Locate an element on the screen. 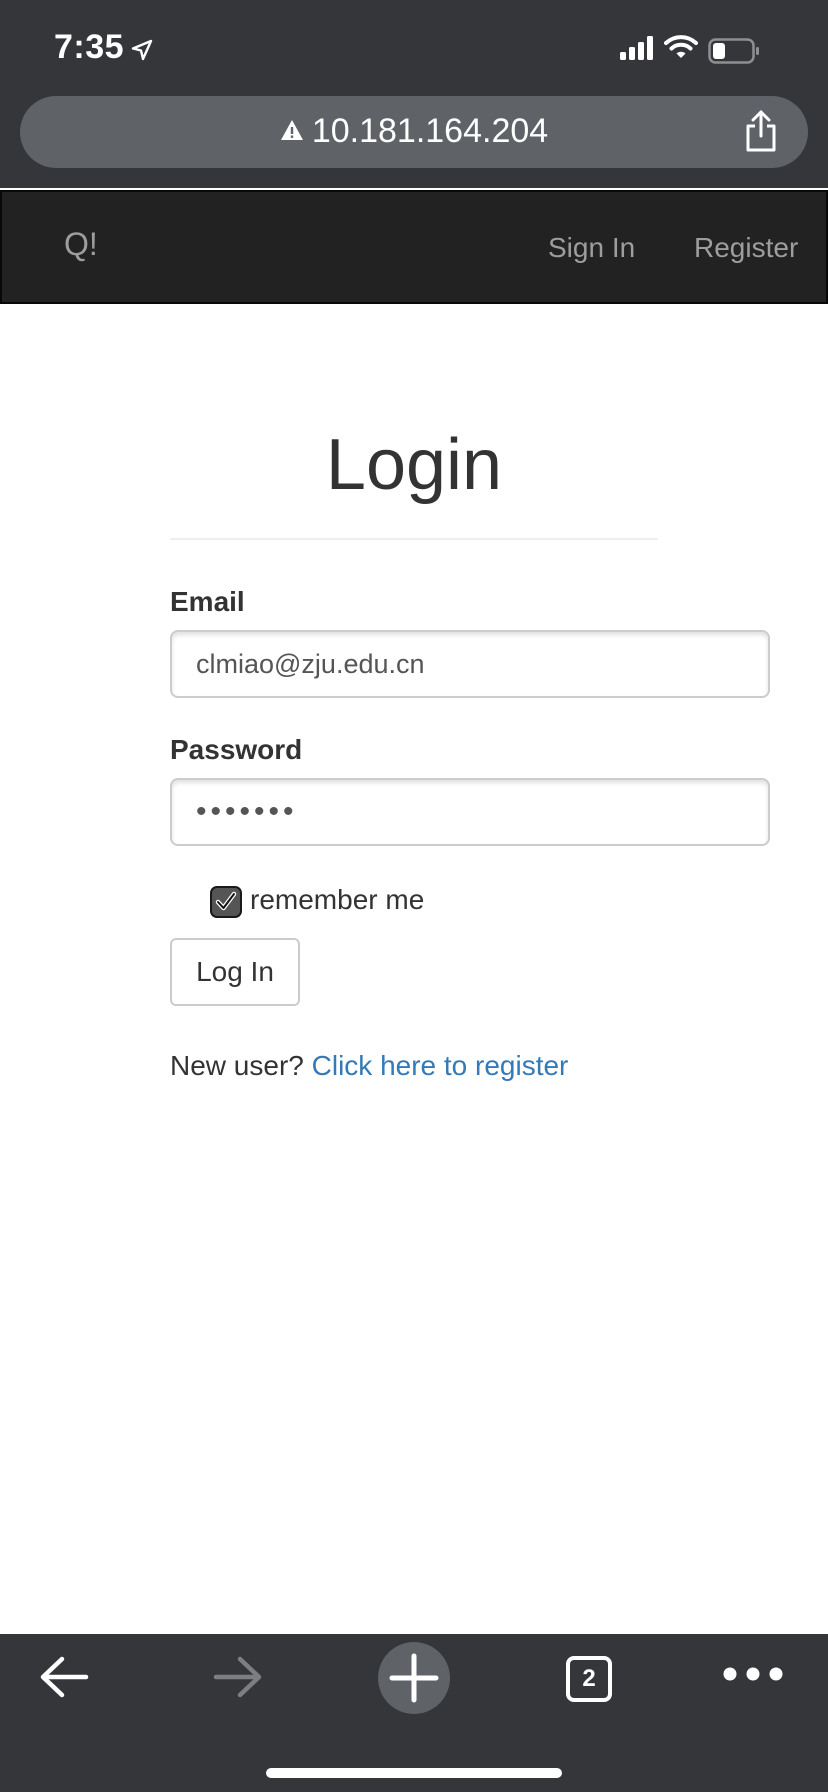 The image size is (828, 1792). log-in-button: Log In is located at coordinates (235, 972).